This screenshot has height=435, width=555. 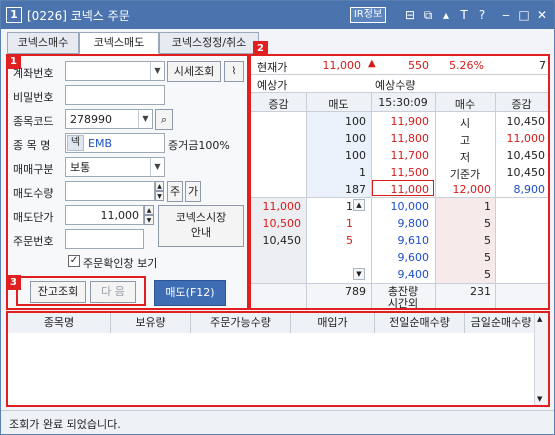 What do you see at coordinates (149, 210) in the screenshot?
I see `price-up-icon: ▲` at bounding box center [149, 210].